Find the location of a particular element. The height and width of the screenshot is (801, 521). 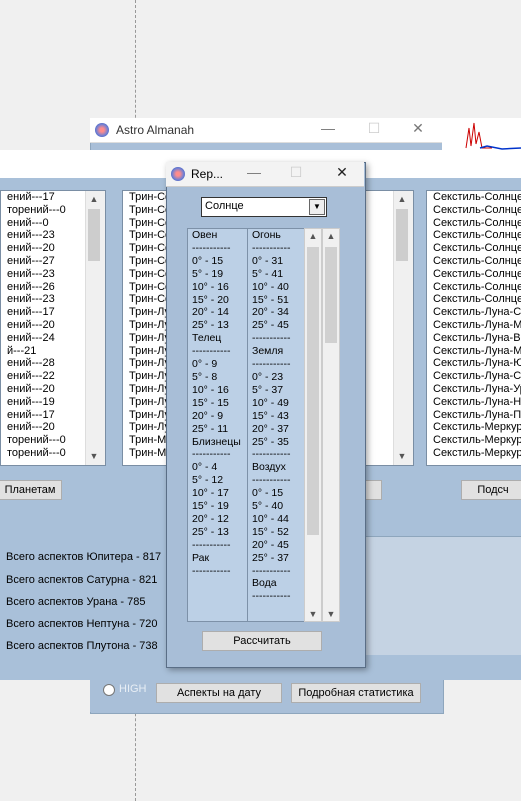

planets-button: Планетам is located at coordinates (31, 490).